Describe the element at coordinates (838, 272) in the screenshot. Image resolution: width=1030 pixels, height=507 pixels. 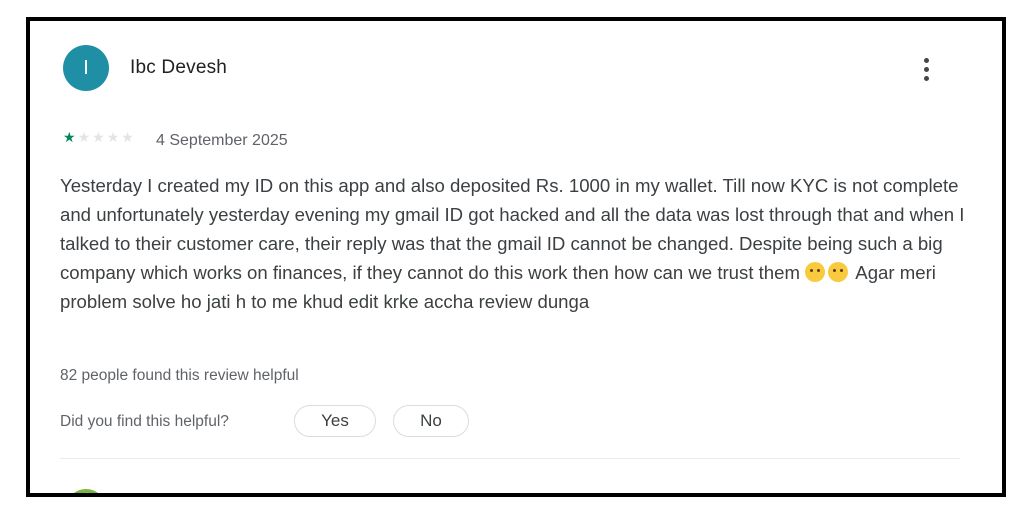
I see `crying-face-emoji` at that location.